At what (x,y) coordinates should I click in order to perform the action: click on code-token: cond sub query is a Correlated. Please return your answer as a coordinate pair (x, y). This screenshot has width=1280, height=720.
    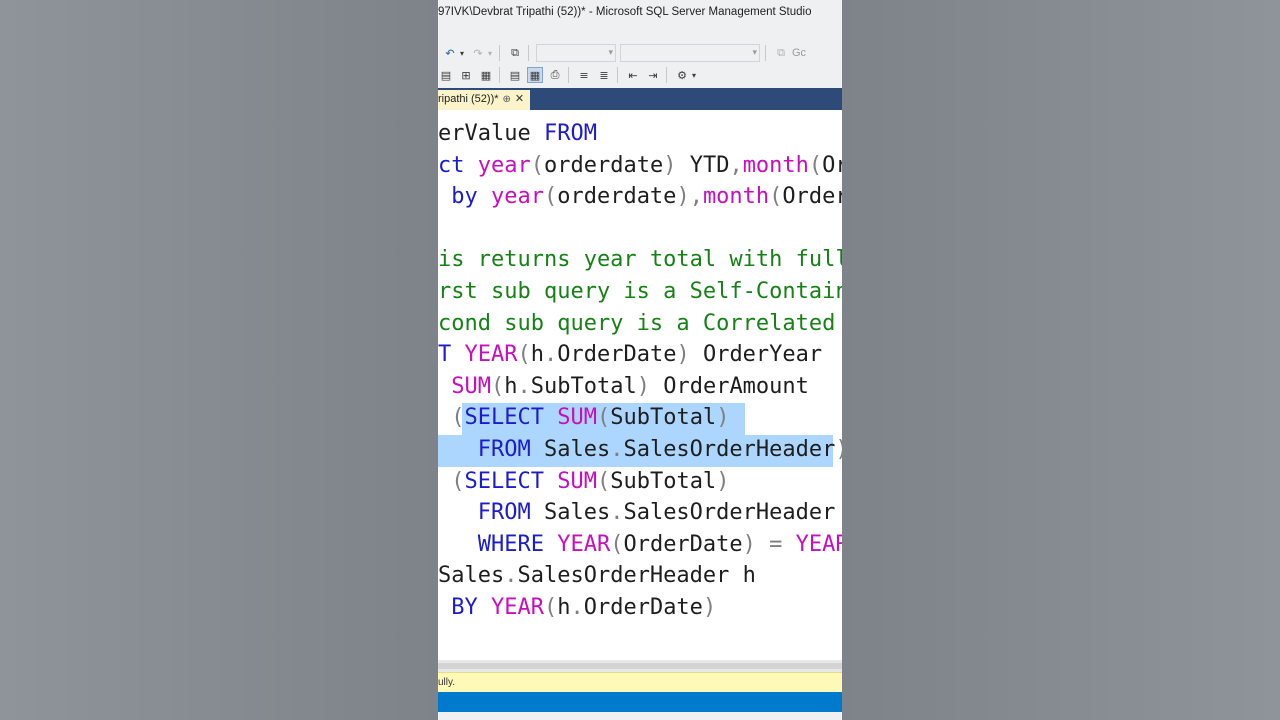
    Looking at the image, I should click on (640, 323).